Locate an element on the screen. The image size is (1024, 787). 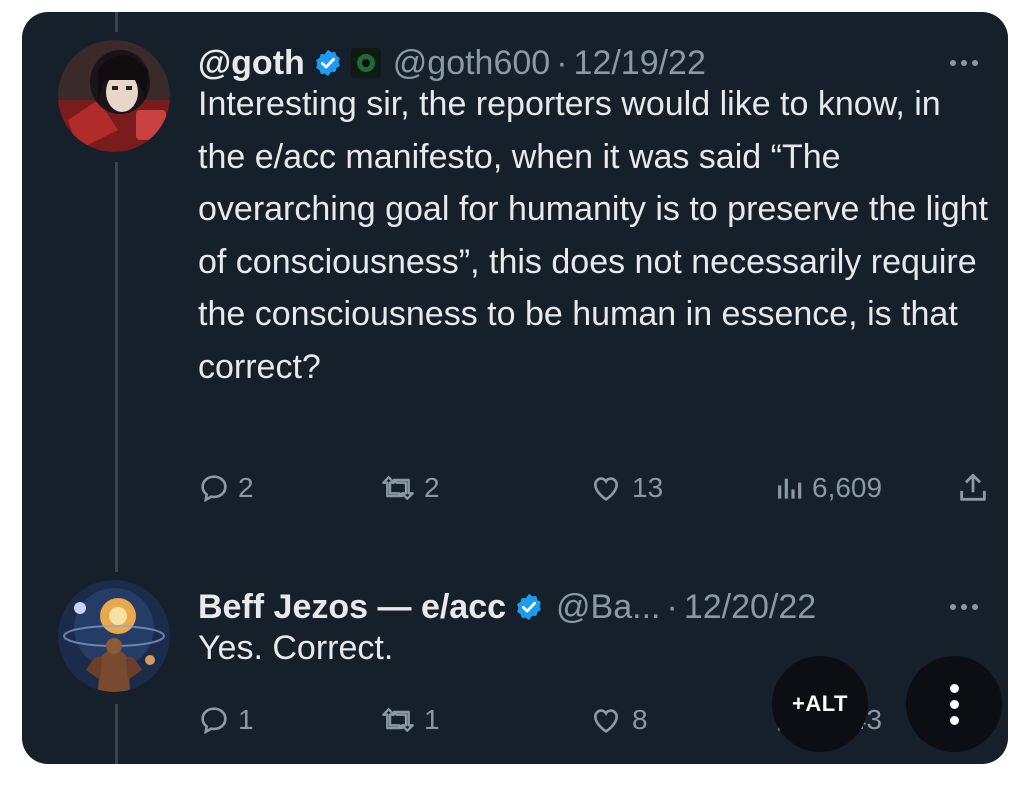
reply-button: 2 is located at coordinates (226, 488).